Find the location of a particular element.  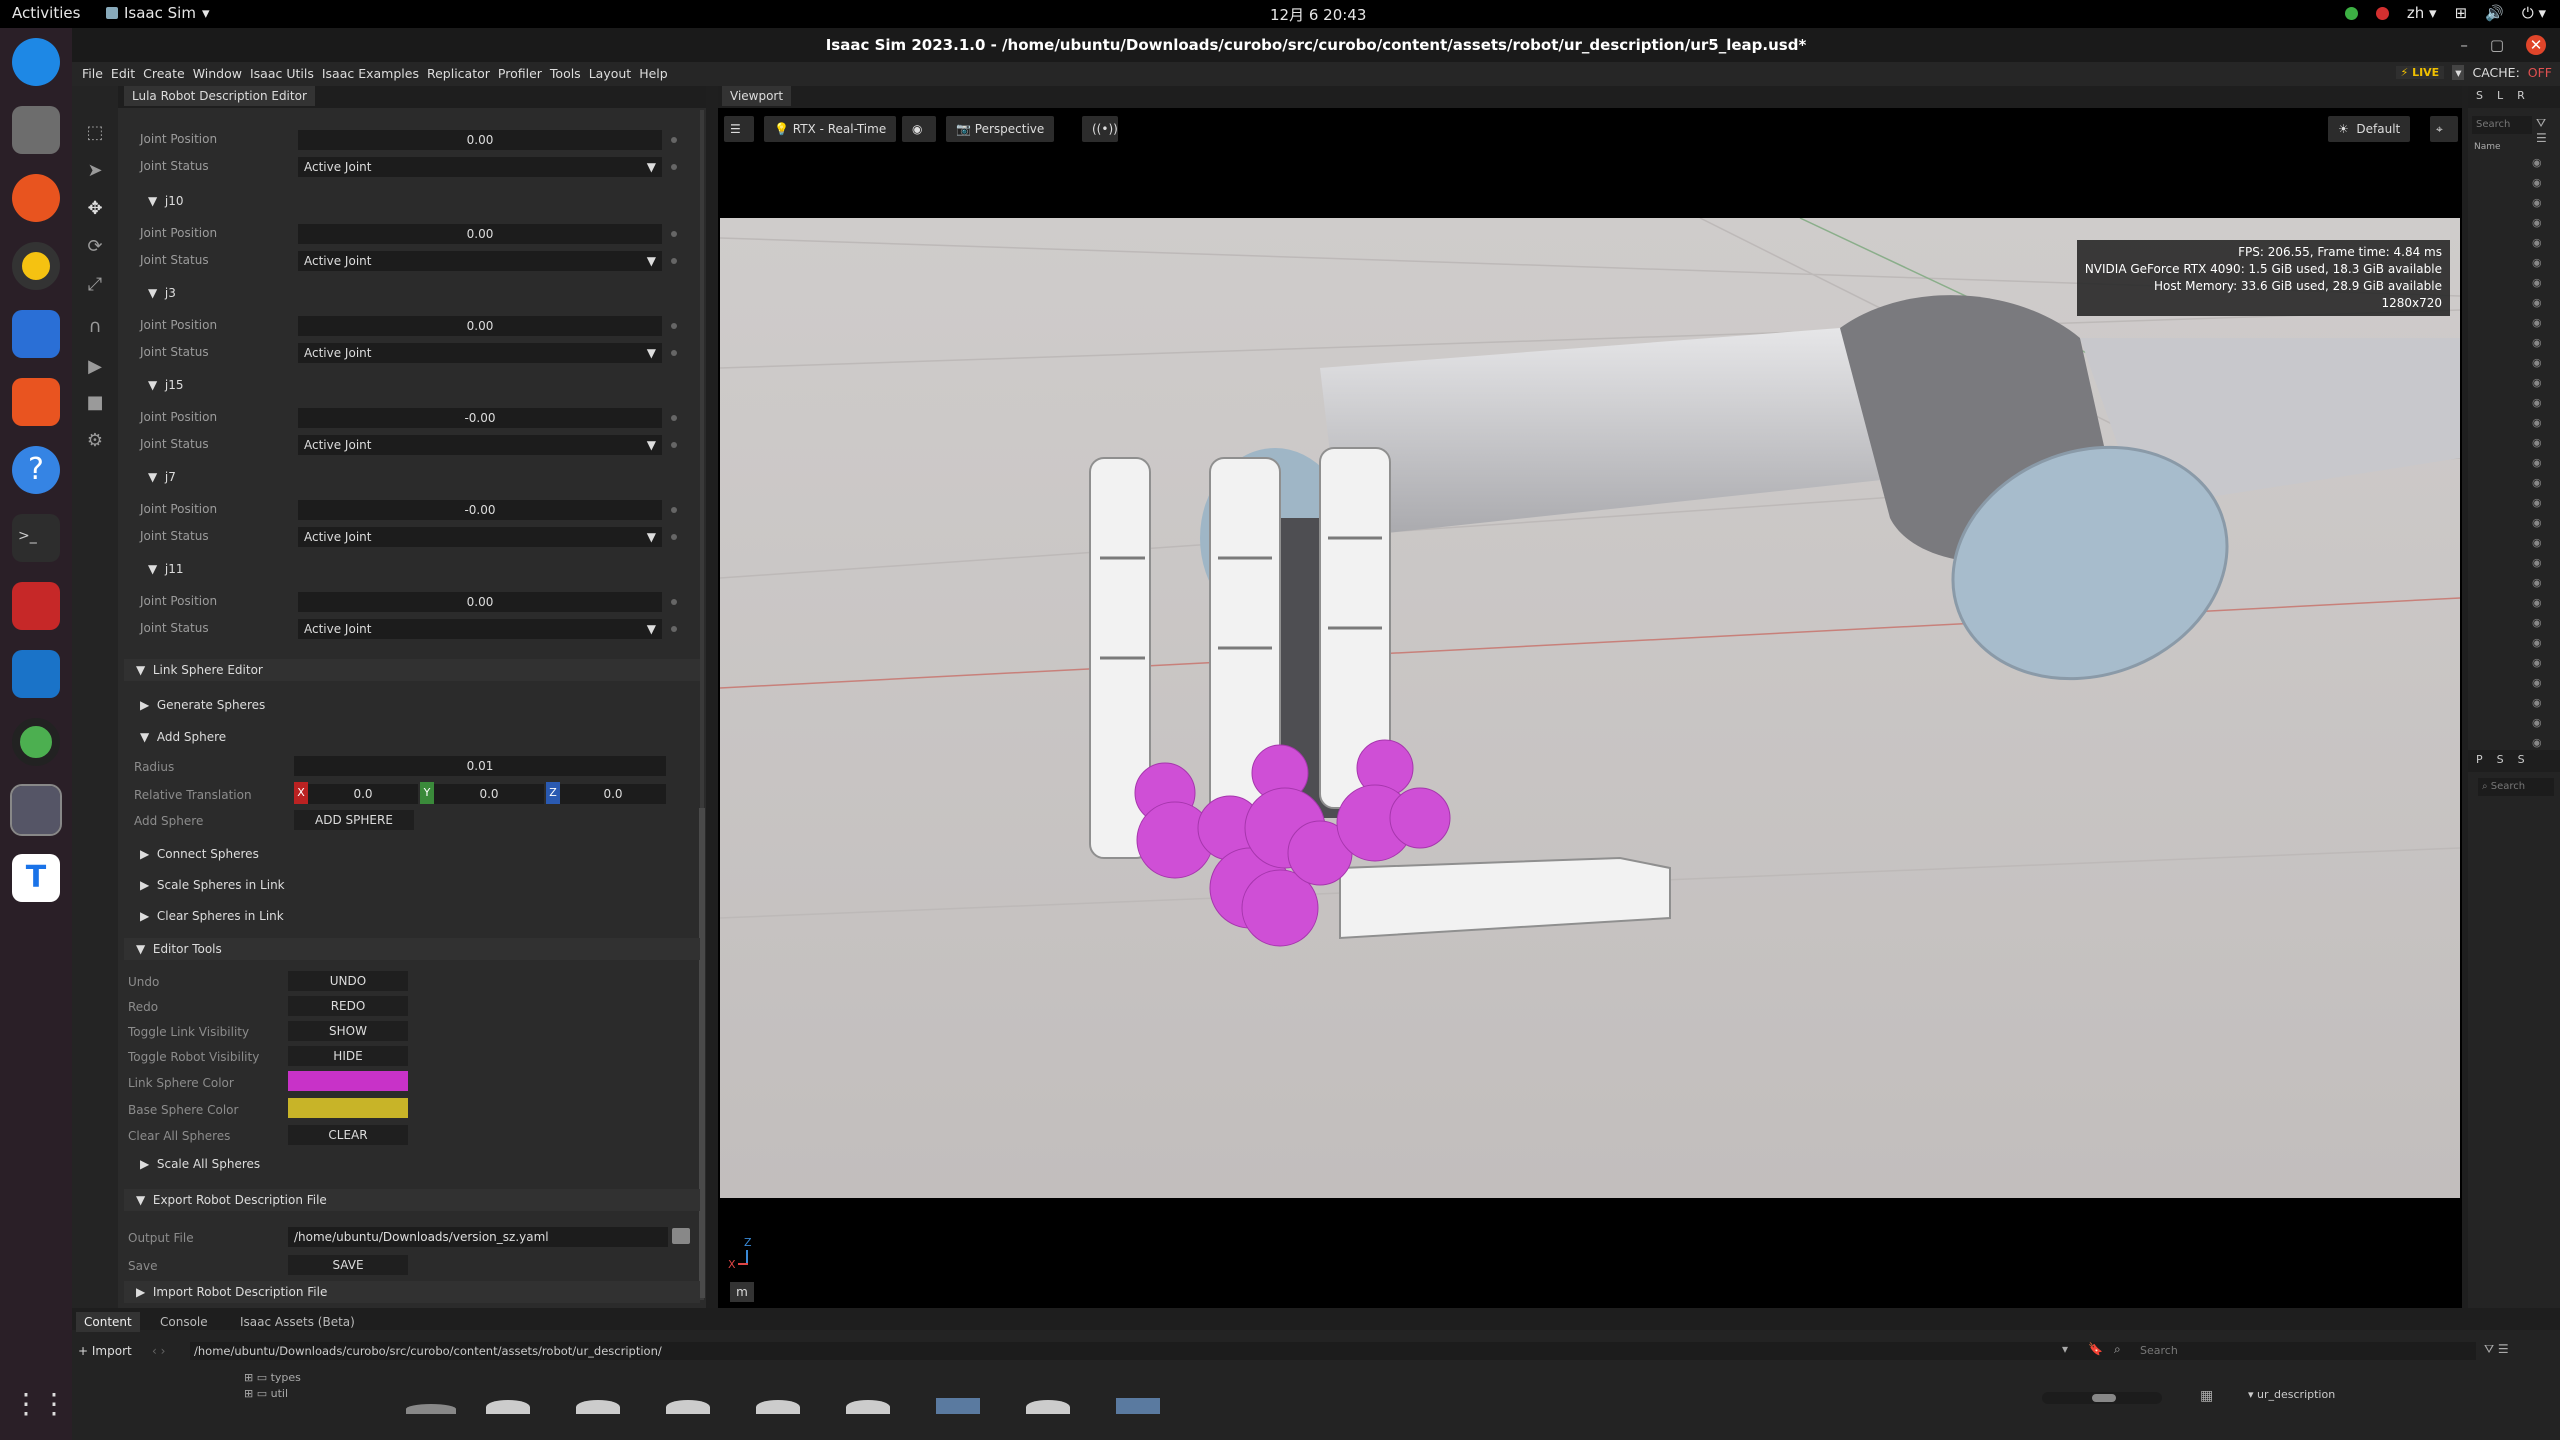

rhythmbox-icon is located at coordinates (36, 266).